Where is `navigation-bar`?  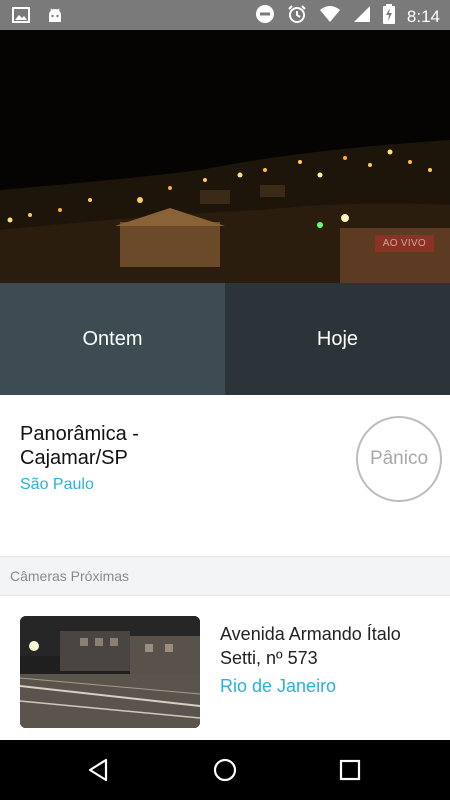
navigation-bar is located at coordinates (225, 770).